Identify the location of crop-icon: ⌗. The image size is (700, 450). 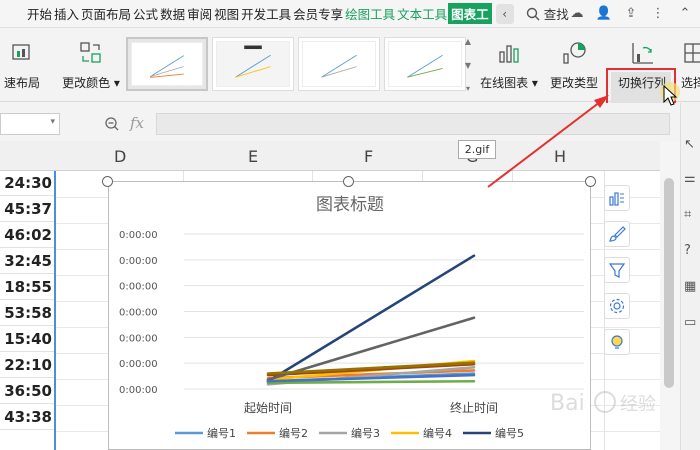
(691, 215).